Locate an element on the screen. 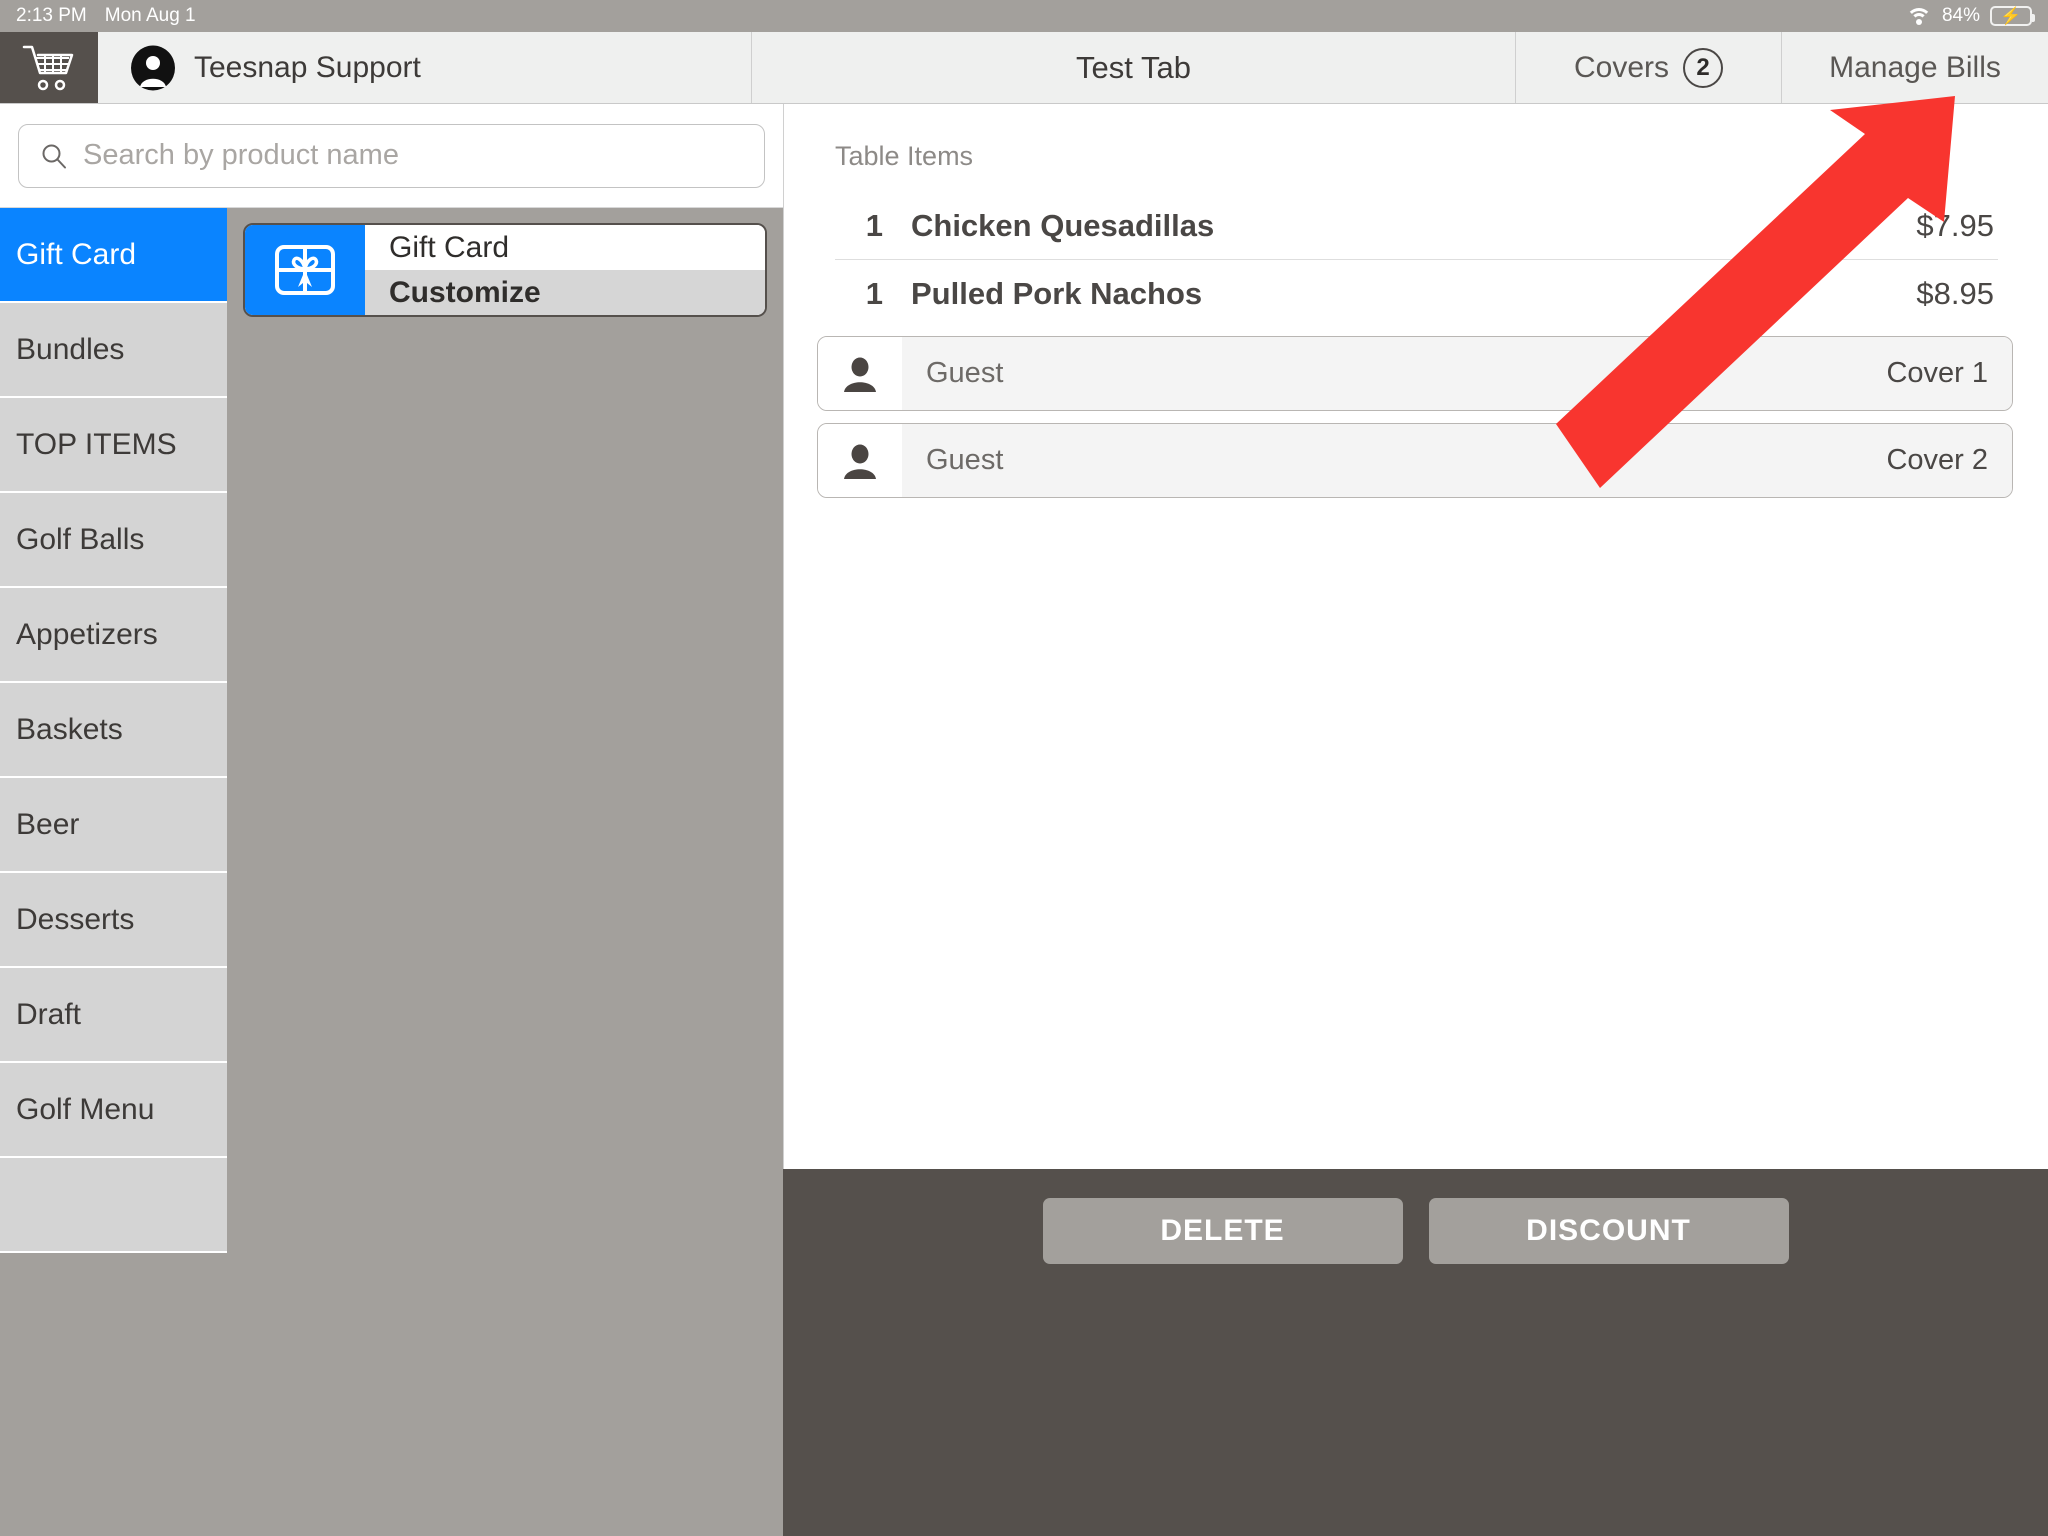  status-bar-time: 2:13 PM is located at coordinates (51, 15).